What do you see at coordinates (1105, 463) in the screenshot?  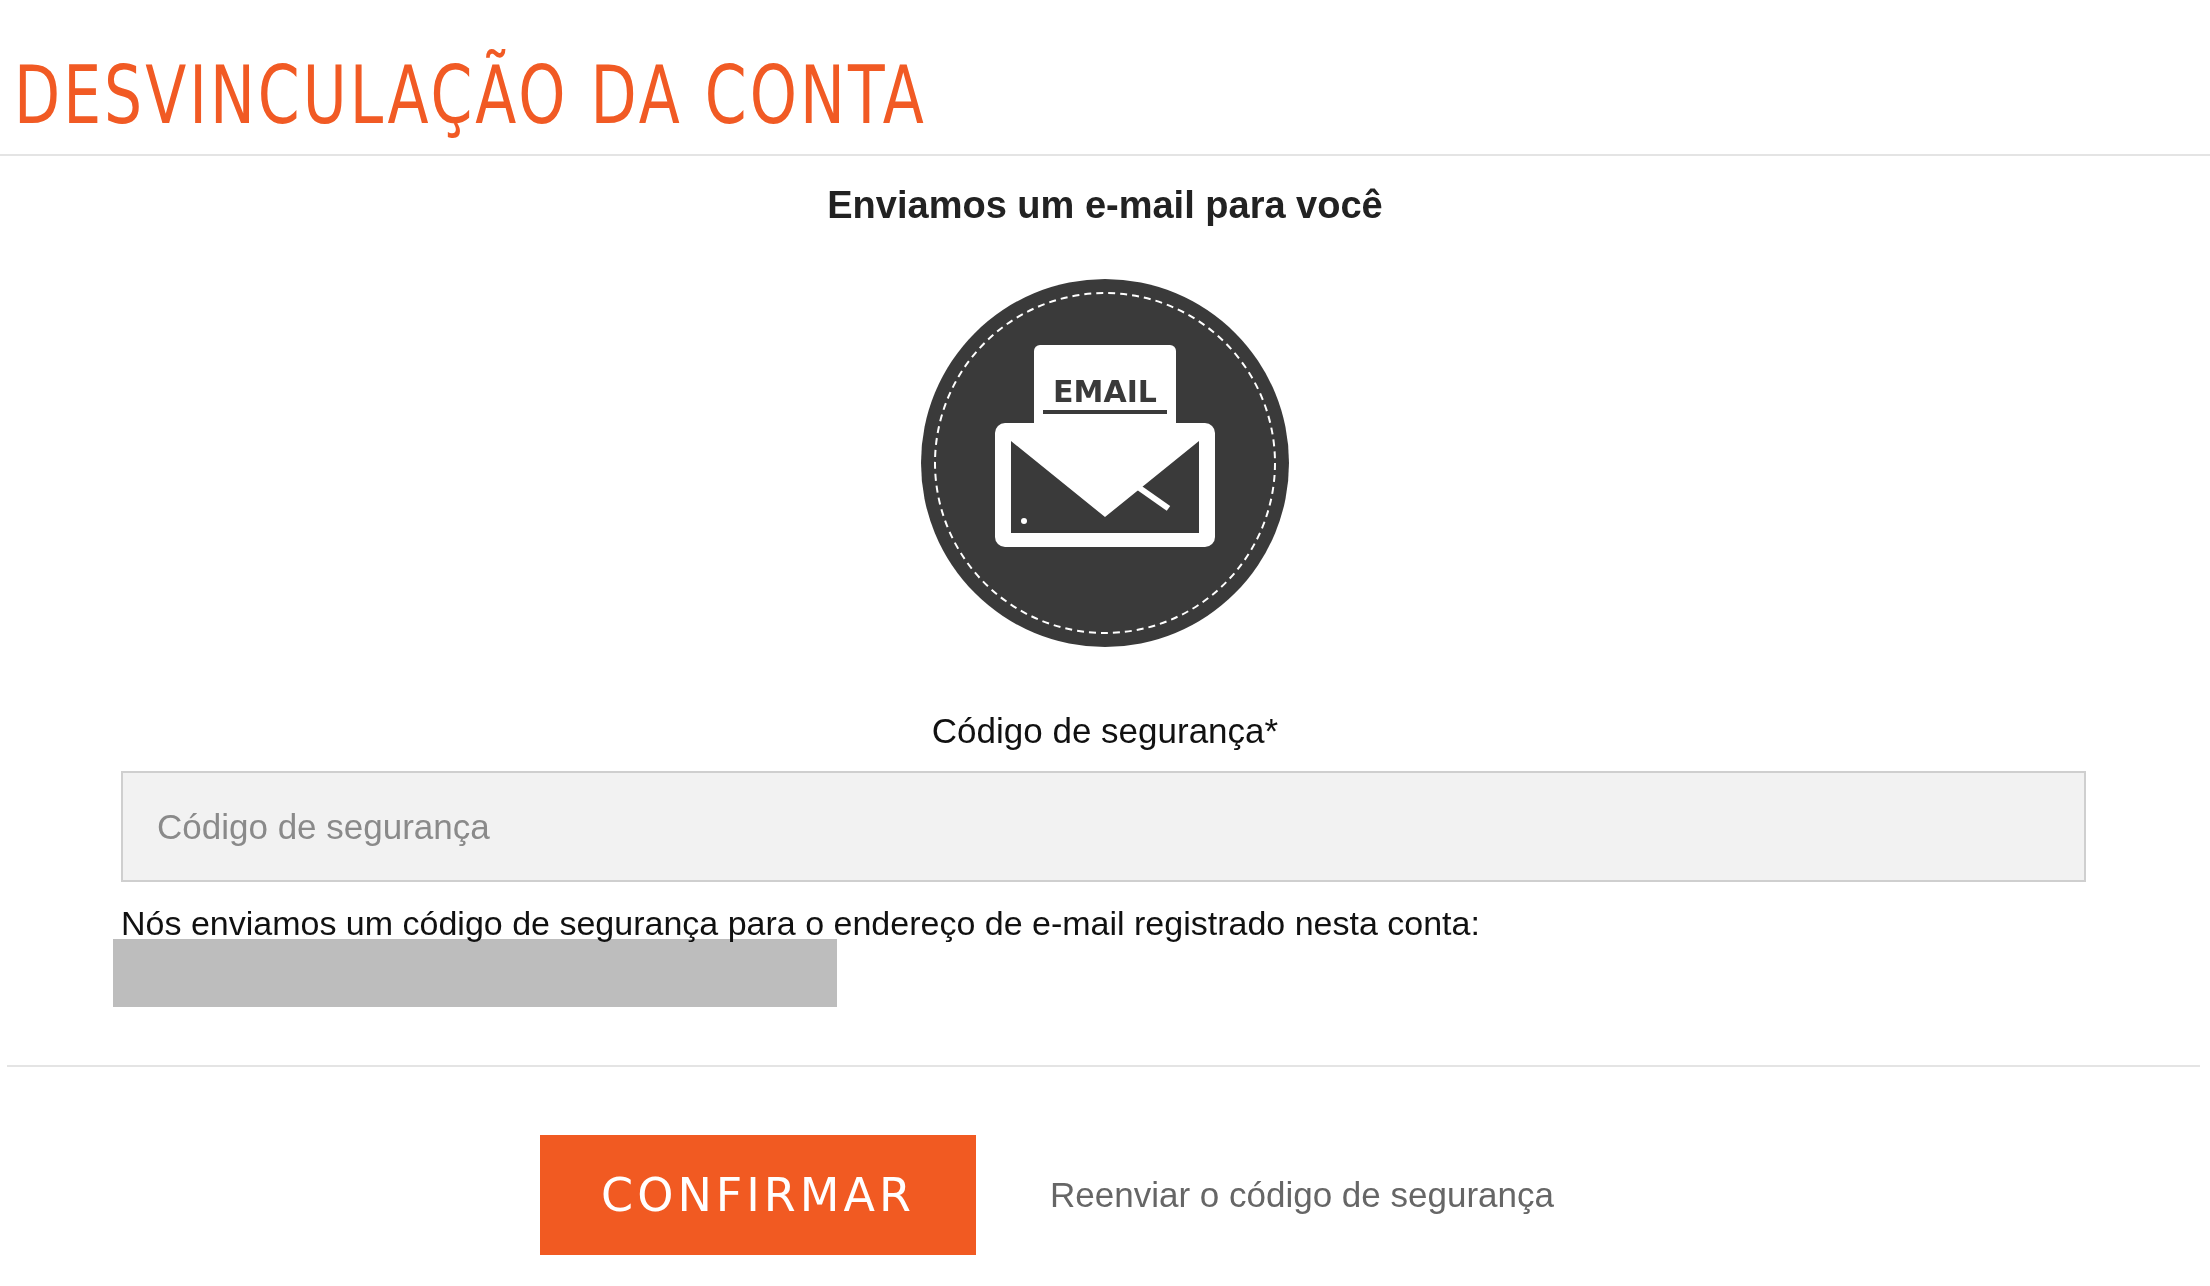 I see `envelope-icon: EMAIL` at bounding box center [1105, 463].